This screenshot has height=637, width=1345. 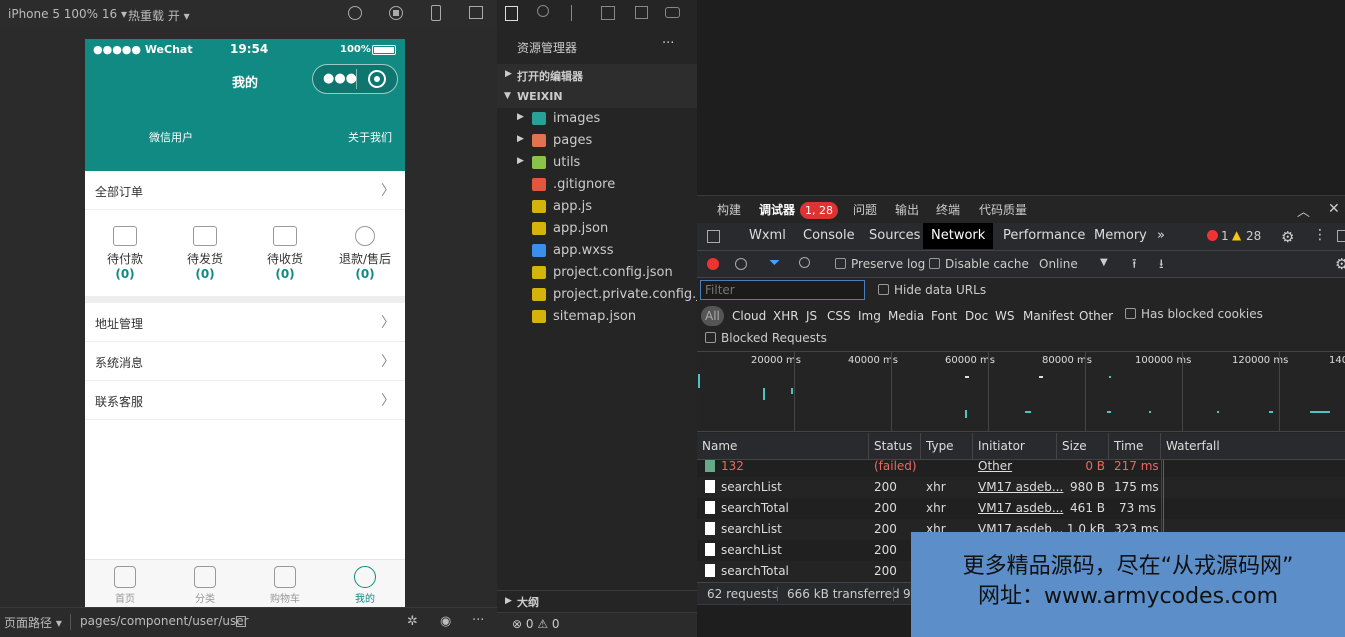 What do you see at coordinates (786, 316) in the screenshot?
I see `type-xhr: XHR` at bounding box center [786, 316].